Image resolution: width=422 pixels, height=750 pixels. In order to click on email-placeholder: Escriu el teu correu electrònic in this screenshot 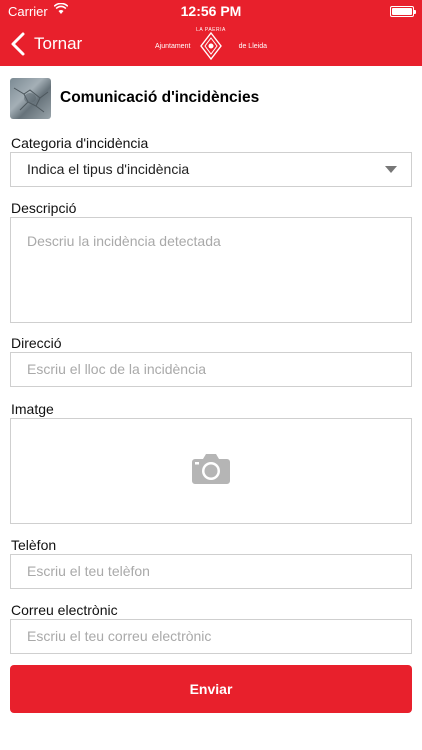, I will do `click(119, 636)`.